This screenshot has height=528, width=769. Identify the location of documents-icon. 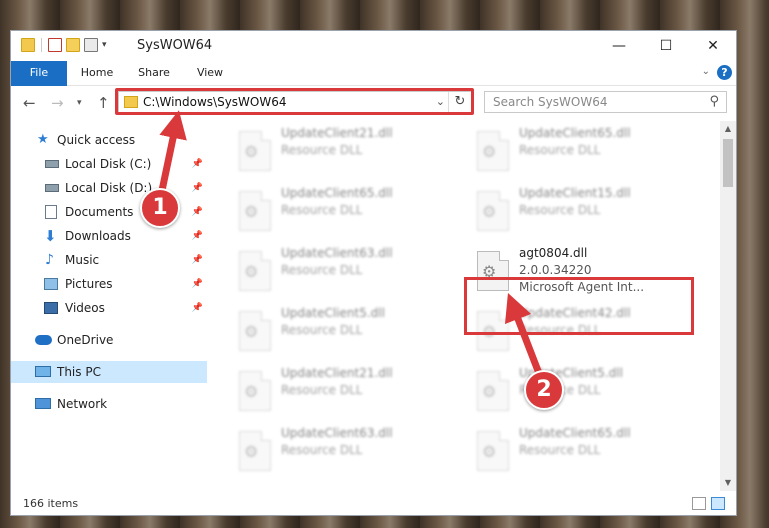
(51, 212).